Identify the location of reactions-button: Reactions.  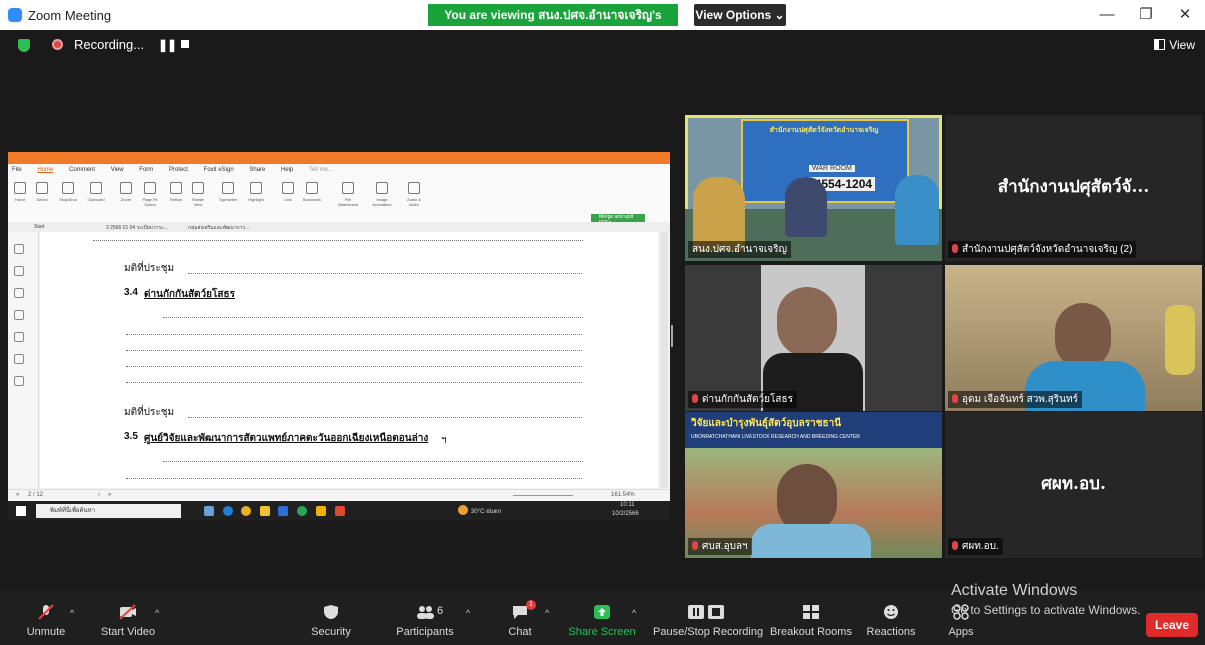
(891, 617).